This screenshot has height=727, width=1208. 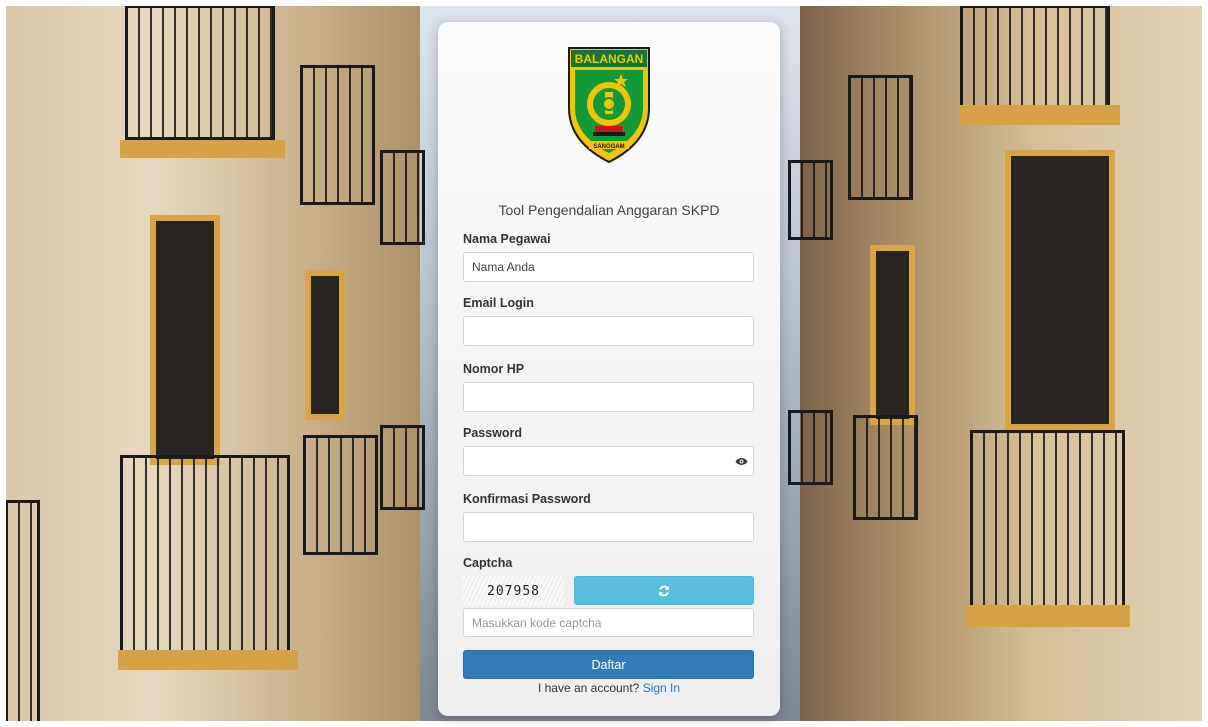 I want to click on balangan-logo: BALANGAN SANGGAM, so click(x=609, y=105).